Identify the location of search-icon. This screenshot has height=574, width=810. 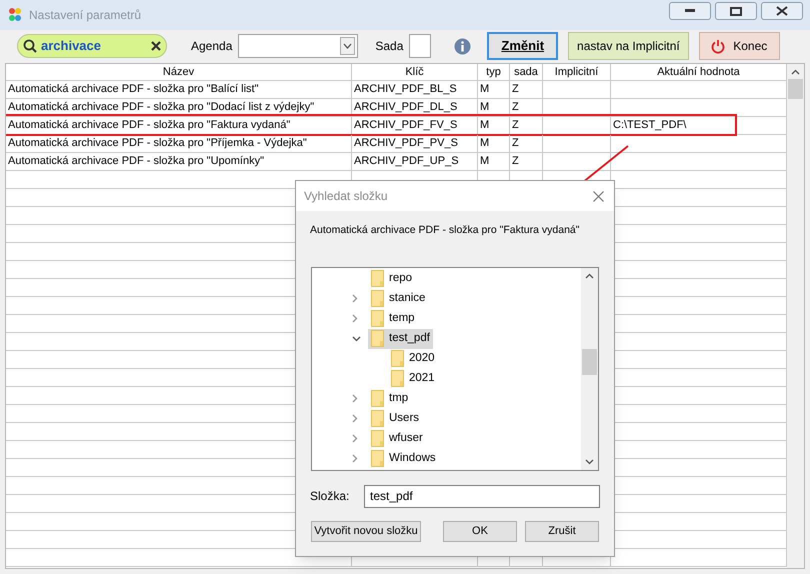
(30, 46).